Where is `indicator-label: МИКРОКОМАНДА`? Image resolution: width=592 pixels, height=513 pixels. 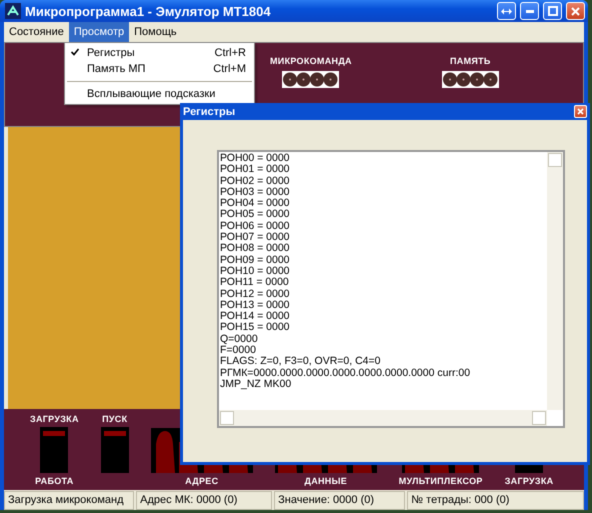
indicator-label: МИКРОКОМАНДА is located at coordinates (311, 61).